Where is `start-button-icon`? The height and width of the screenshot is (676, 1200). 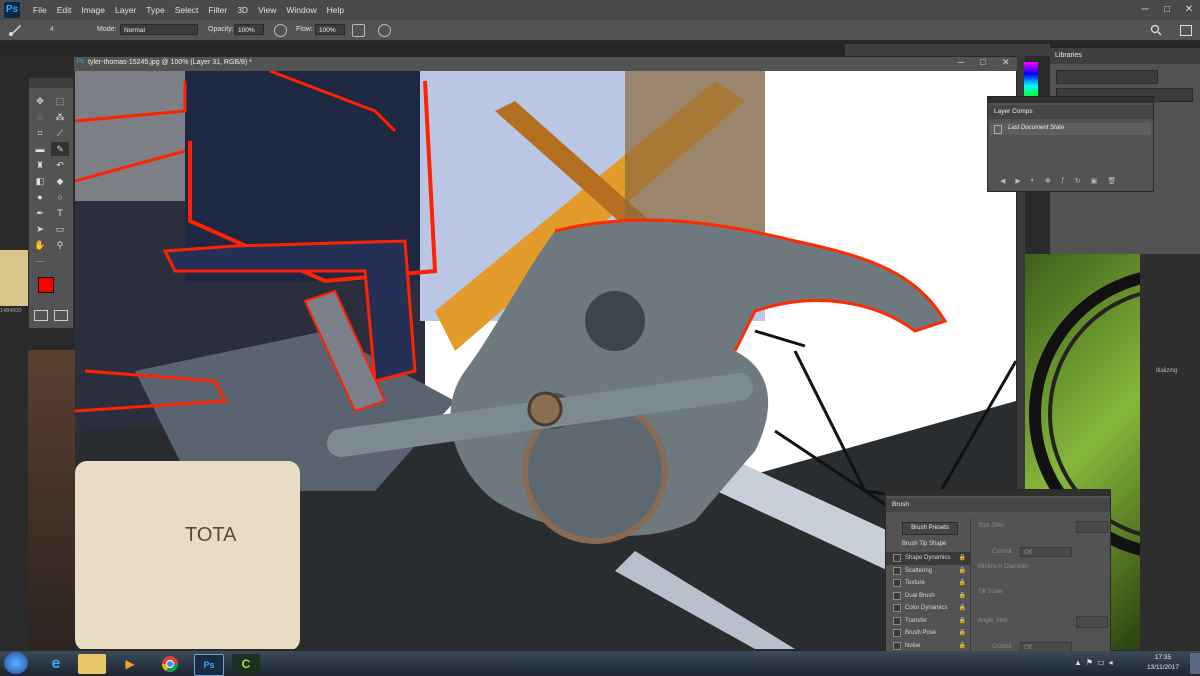
start-button-icon is located at coordinates (16, 663).